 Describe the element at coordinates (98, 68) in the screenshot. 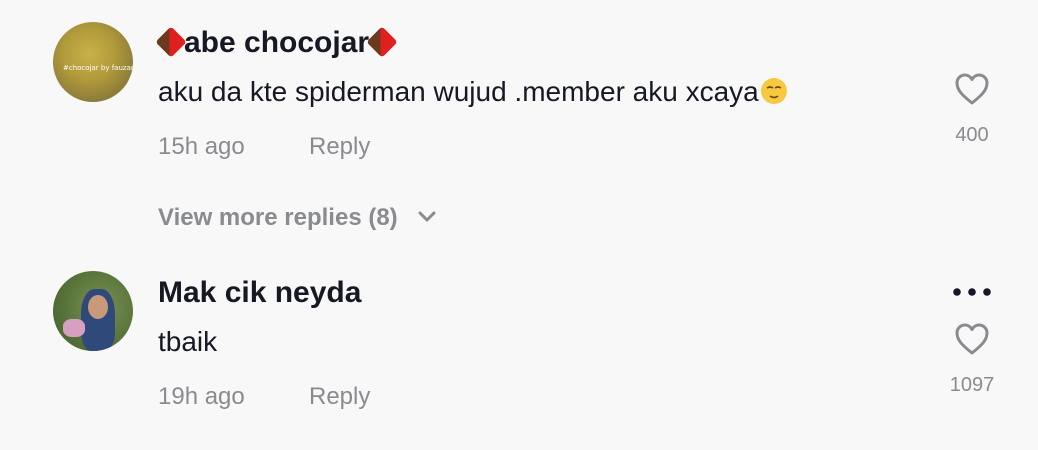

I see `avatar-tag: #chocojar by fauzan` at that location.